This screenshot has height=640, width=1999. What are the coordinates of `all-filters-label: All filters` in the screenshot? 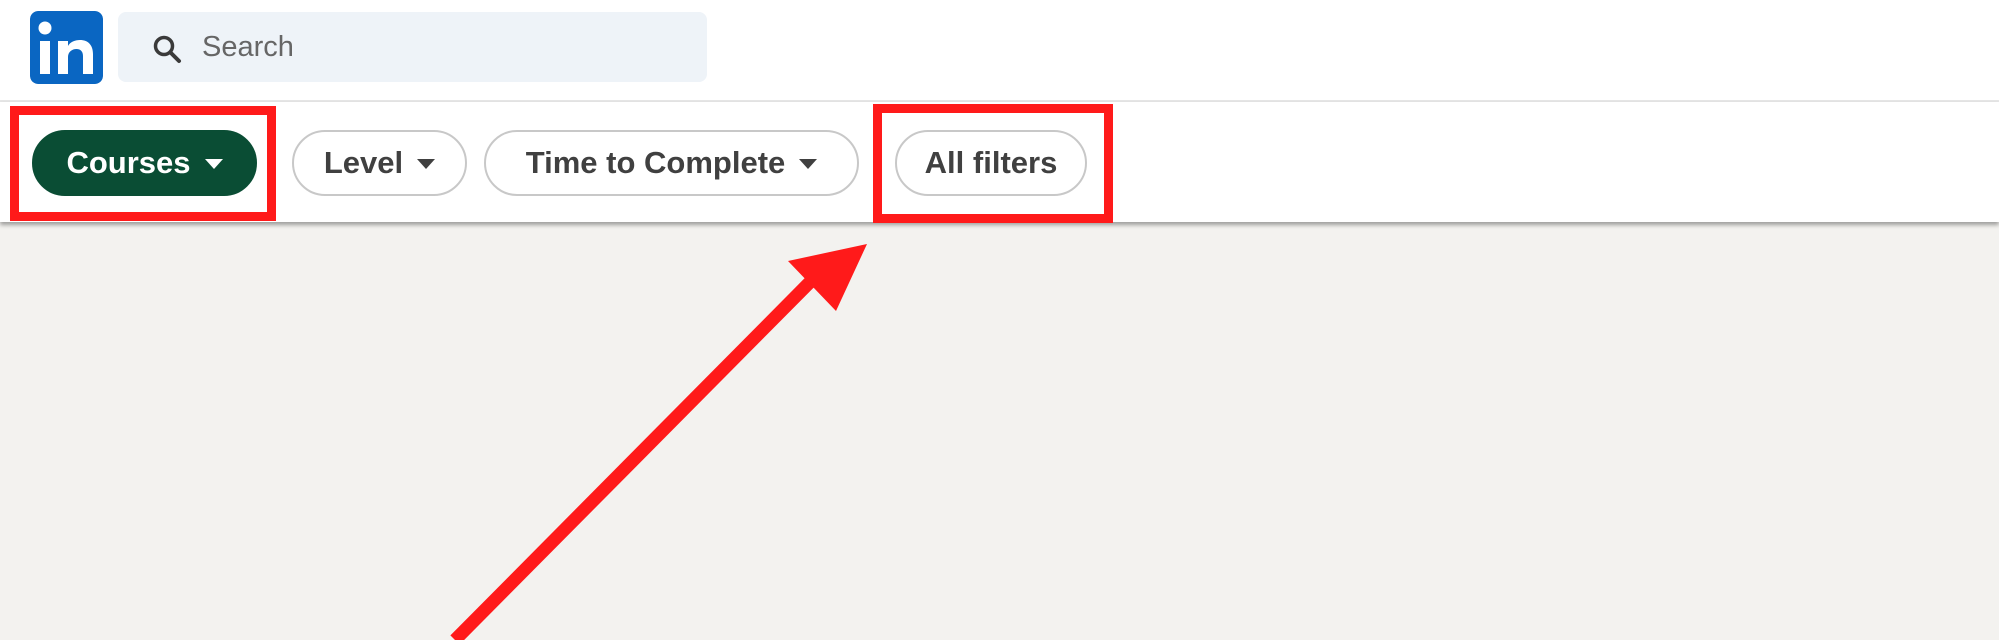 It's located at (991, 162).